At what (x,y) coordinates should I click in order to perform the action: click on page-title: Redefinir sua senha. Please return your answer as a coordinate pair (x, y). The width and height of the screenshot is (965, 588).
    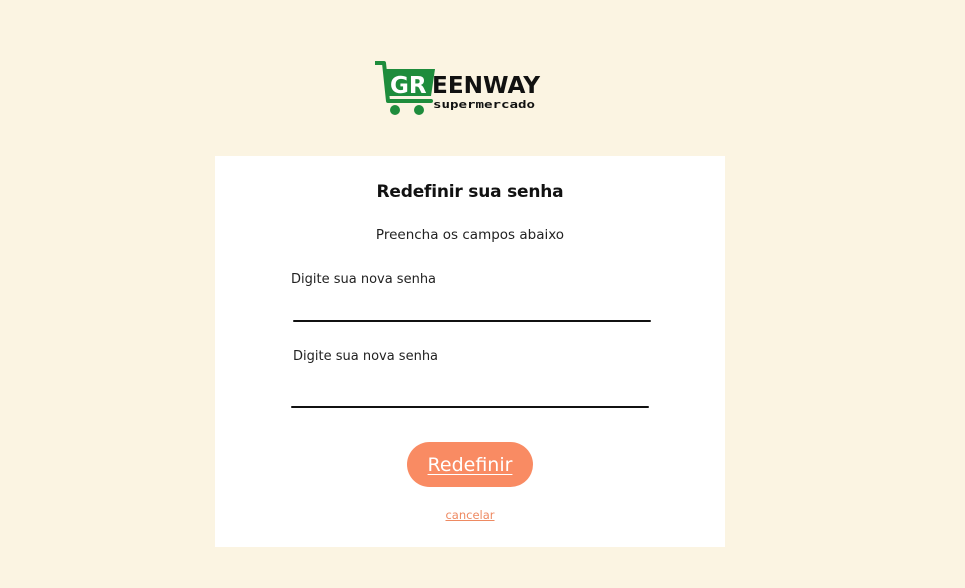
    Looking at the image, I should click on (470, 192).